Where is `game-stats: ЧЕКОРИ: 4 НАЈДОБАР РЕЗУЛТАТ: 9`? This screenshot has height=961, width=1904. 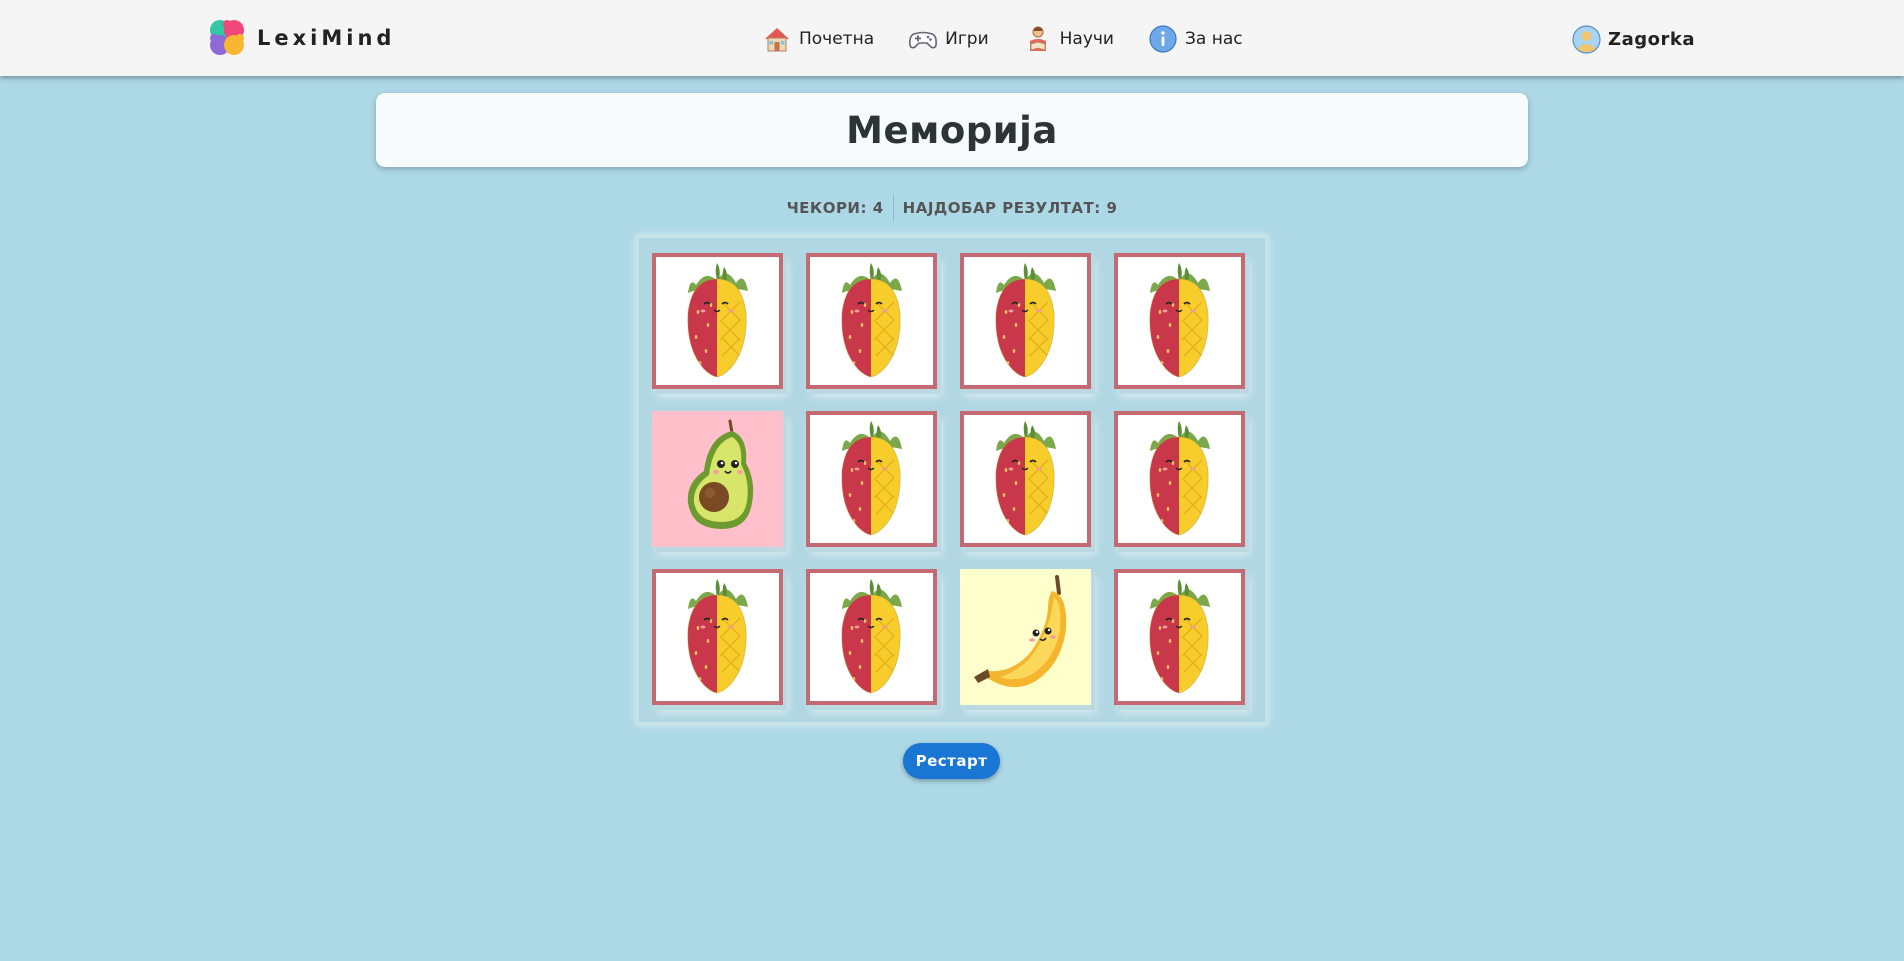
game-stats: ЧЕКОРИ: 4 НАЈДОБАР РЕЗУЛТАТ: 9 is located at coordinates (952, 208).